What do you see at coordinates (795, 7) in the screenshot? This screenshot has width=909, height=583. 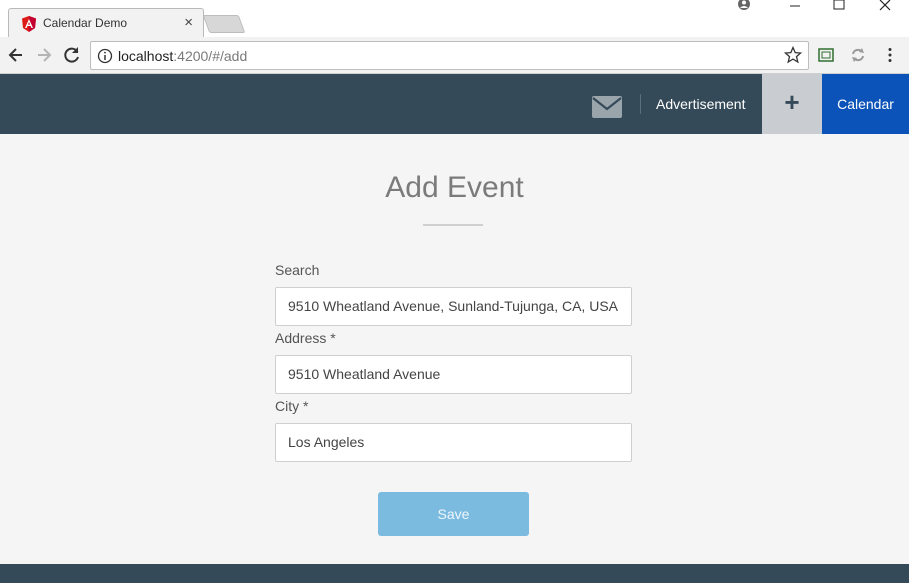 I see `minimize-icon` at bounding box center [795, 7].